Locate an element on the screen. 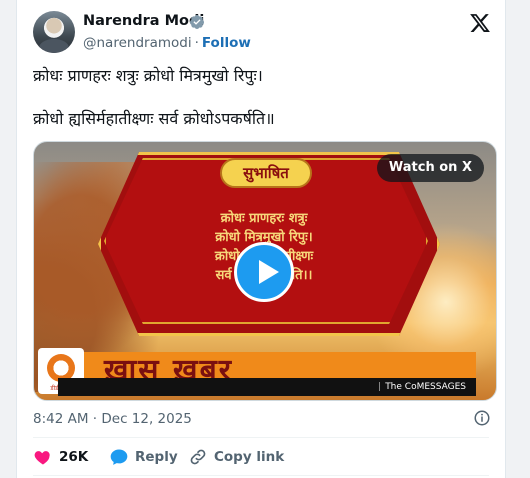 Image resolution: width=530 pixels, height=478 pixels. ticker-messages: MESSAGES is located at coordinates (441, 387).